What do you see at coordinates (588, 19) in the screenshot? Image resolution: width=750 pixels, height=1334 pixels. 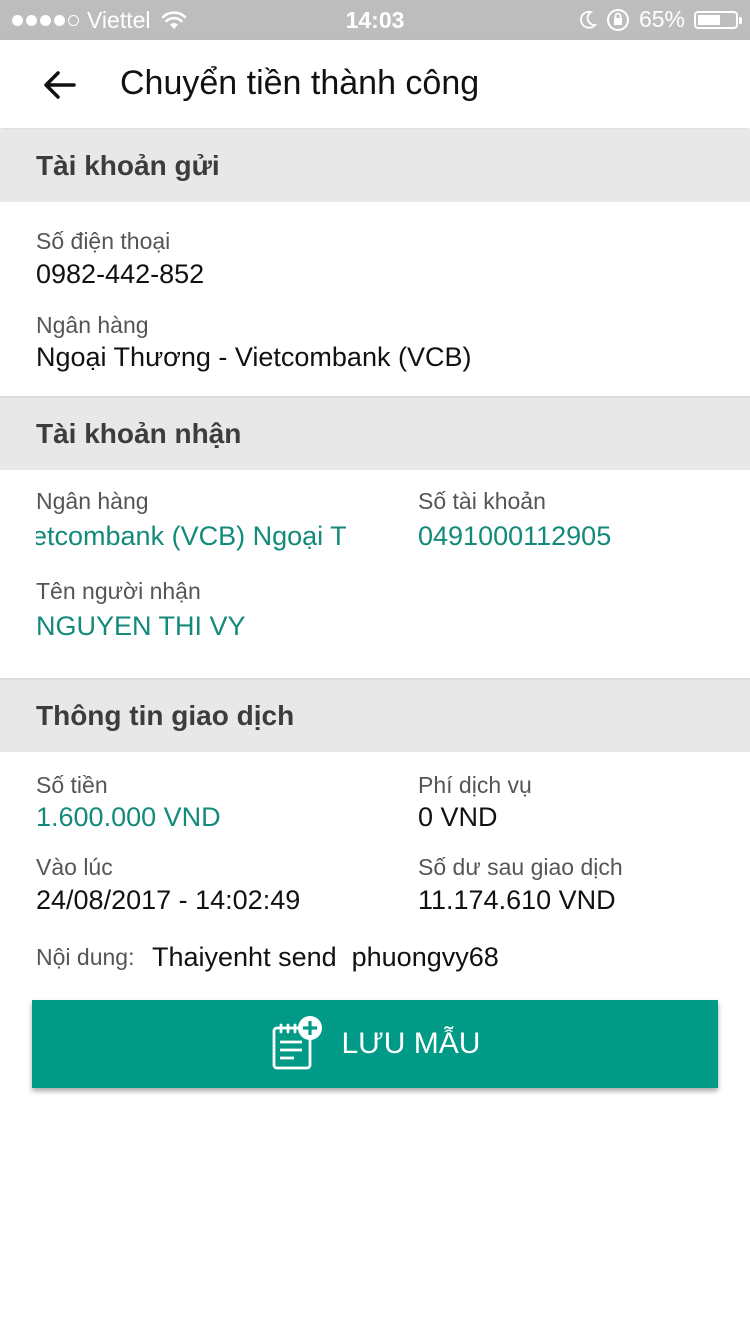 I see `moon-icon` at bounding box center [588, 19].